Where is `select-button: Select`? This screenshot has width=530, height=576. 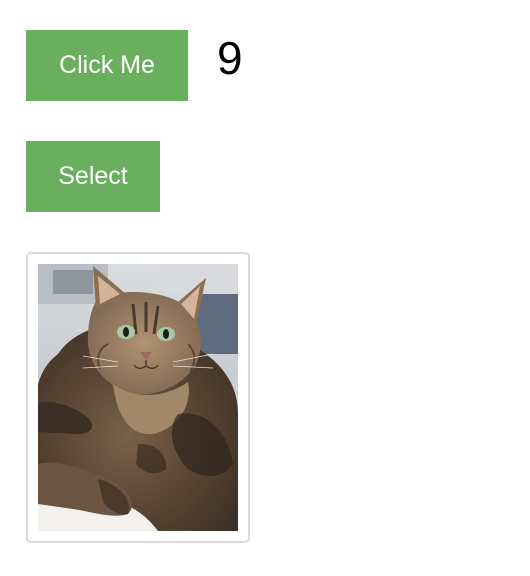 select-button: Select is located at coordinates (93, 176).